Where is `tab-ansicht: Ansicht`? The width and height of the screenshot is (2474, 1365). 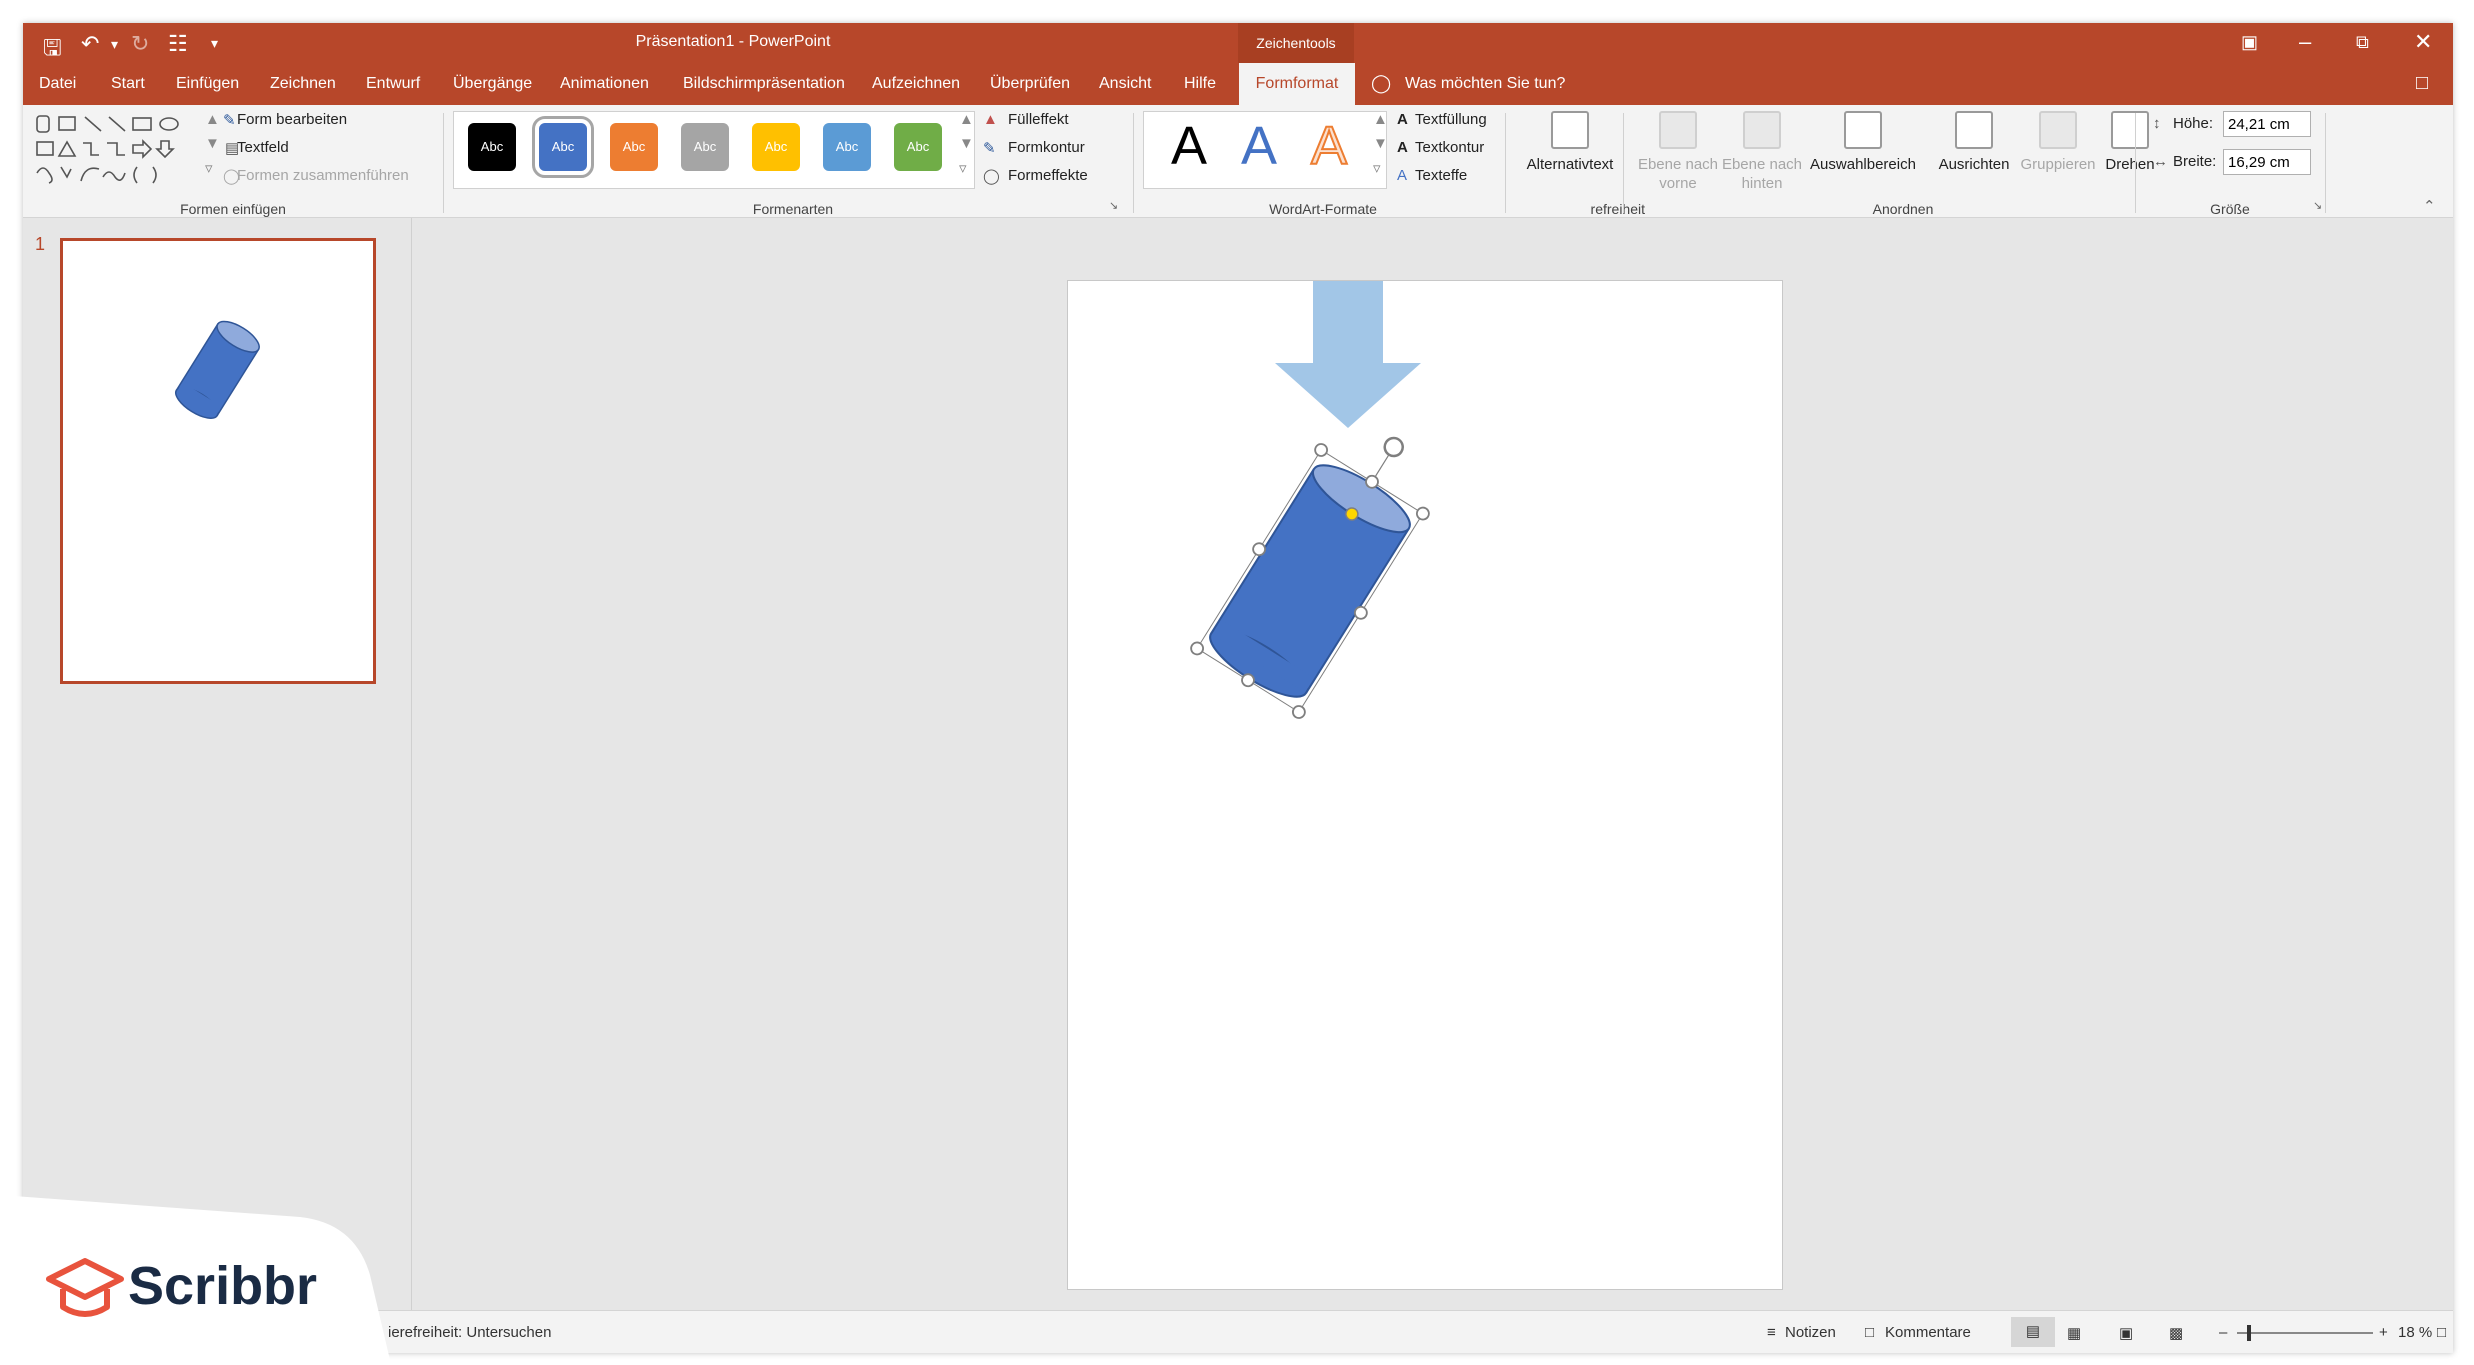 tab-ansicht: Ansicht is located at coordinates (1125, 84).